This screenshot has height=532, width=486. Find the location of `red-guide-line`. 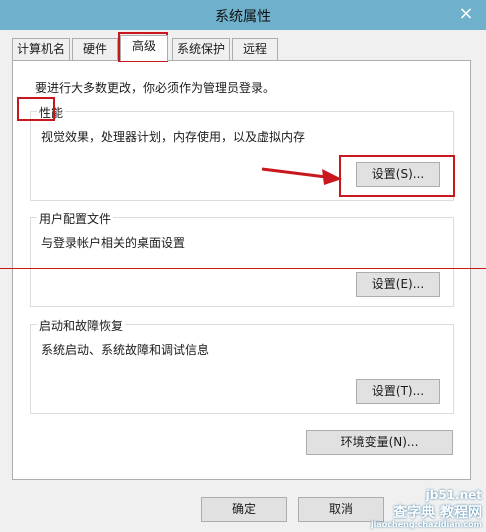

red-guide-line is located at coordinates (243, 268).